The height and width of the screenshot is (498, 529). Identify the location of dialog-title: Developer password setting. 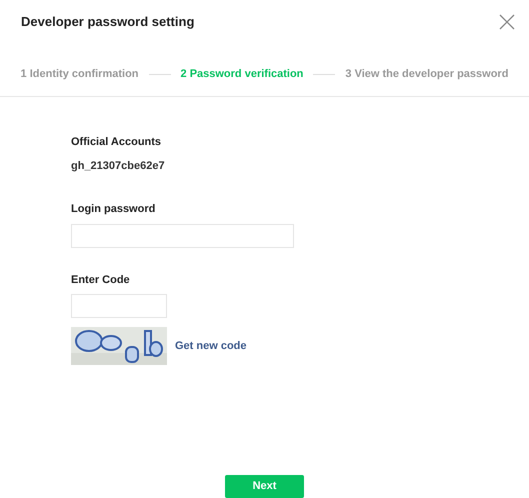
(107, 22).